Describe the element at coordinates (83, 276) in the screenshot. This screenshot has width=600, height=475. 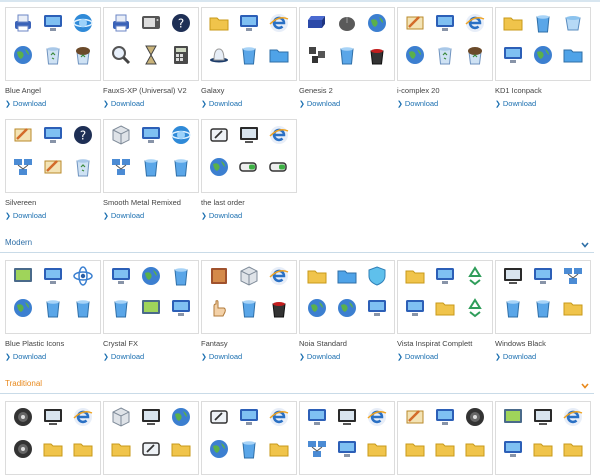
I see `atom-icon` at that location.